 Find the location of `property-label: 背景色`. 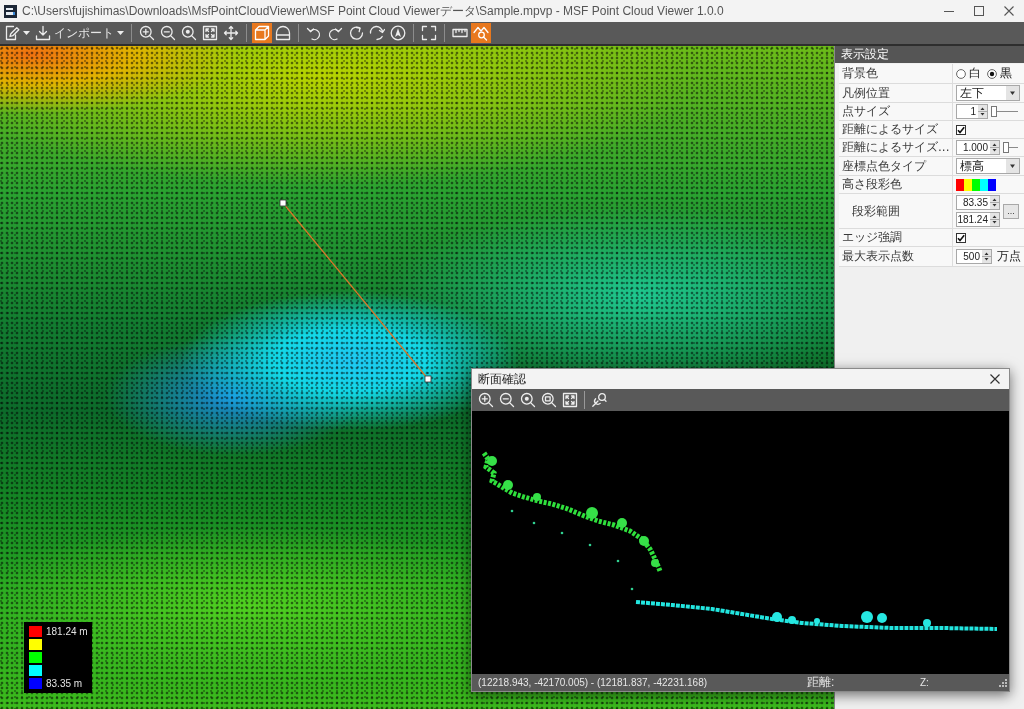

property-label: 背景色 is located at coordinates (896, 74).